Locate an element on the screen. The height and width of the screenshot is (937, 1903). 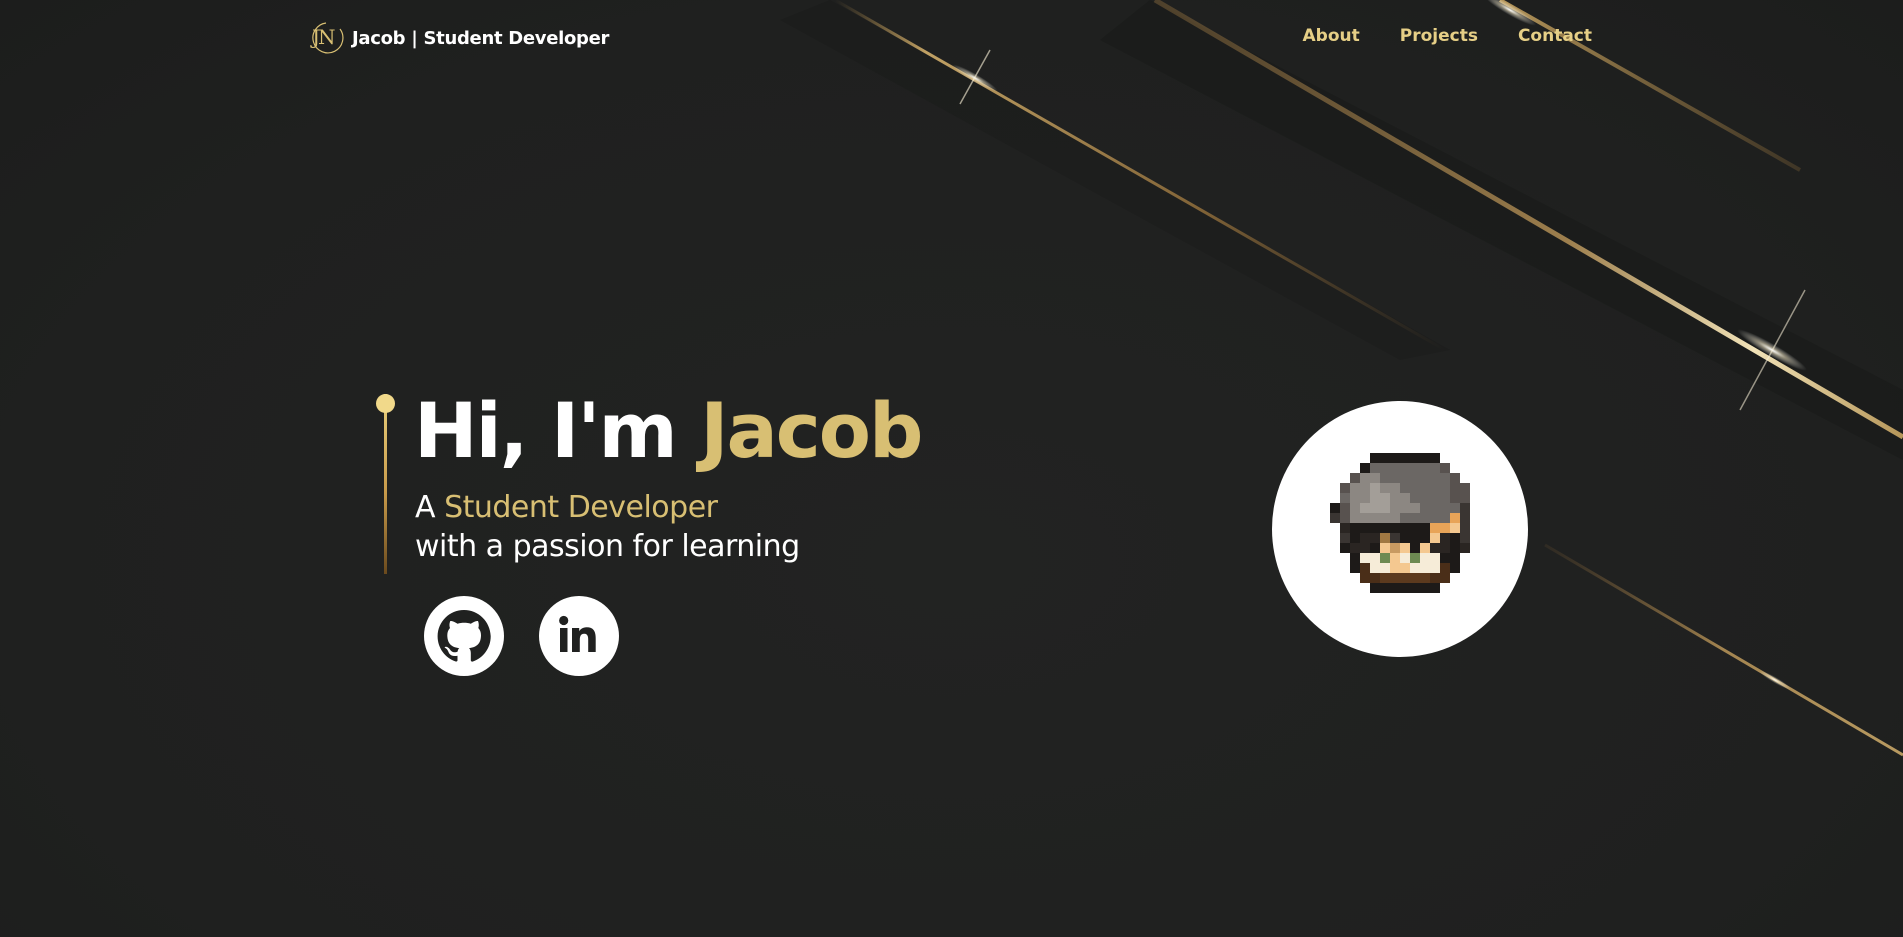
subtitle-prefix: A is located at coordinates (430, 507).